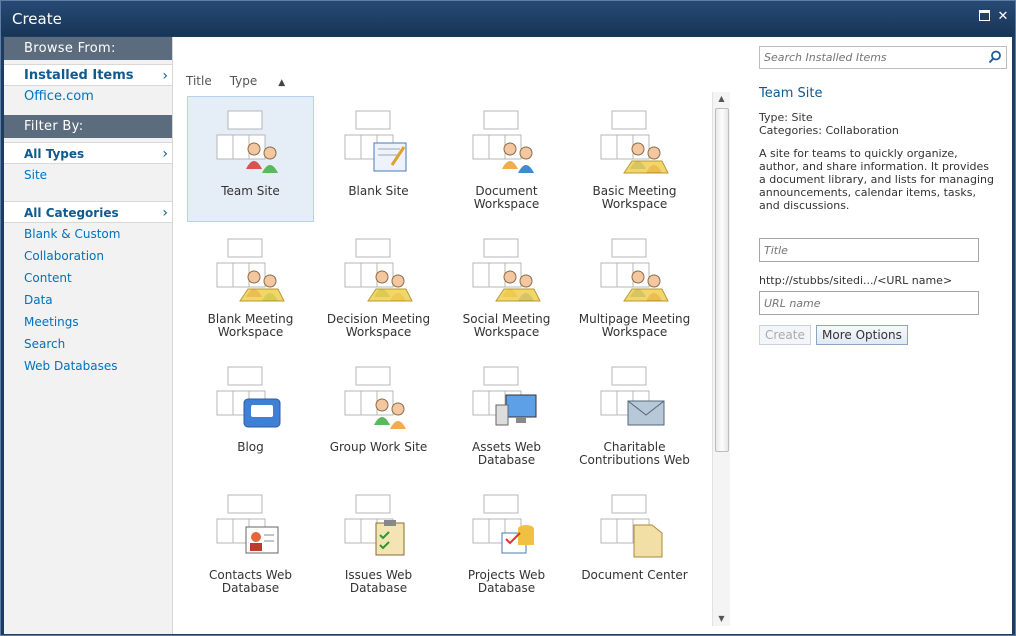  What do you see at coordinates (51, 322) in the screenshot?
I see `nav-item-label: Meetings` at bounding box center [51, 322].